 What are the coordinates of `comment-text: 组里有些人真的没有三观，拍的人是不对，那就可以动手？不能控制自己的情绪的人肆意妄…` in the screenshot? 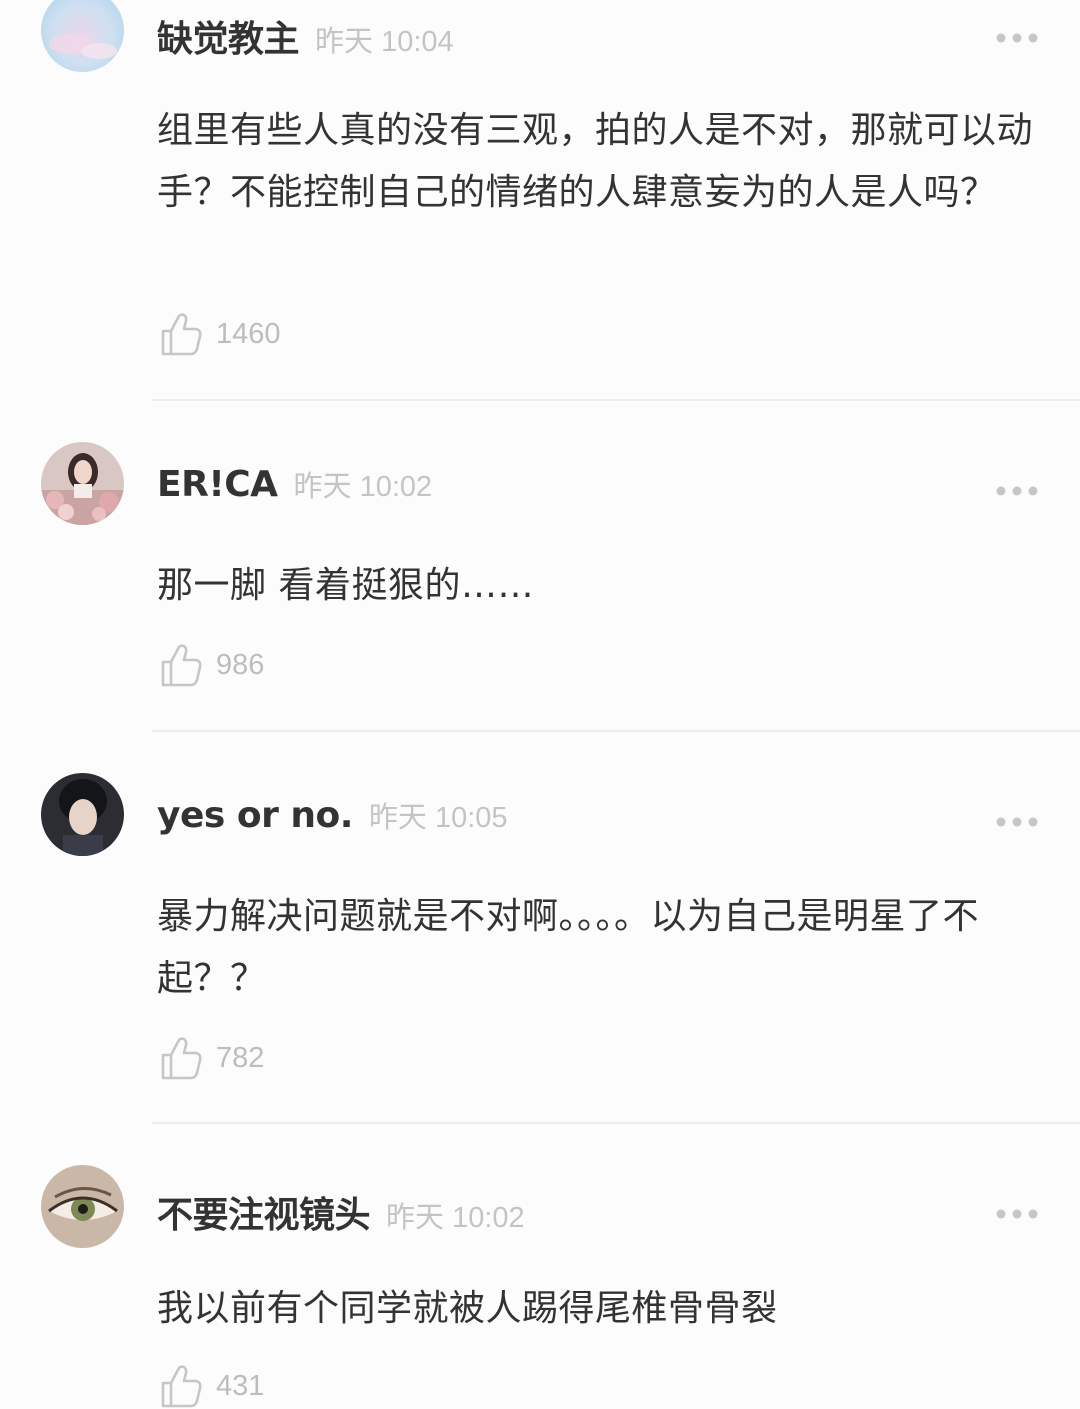 It's located at (595, 161).